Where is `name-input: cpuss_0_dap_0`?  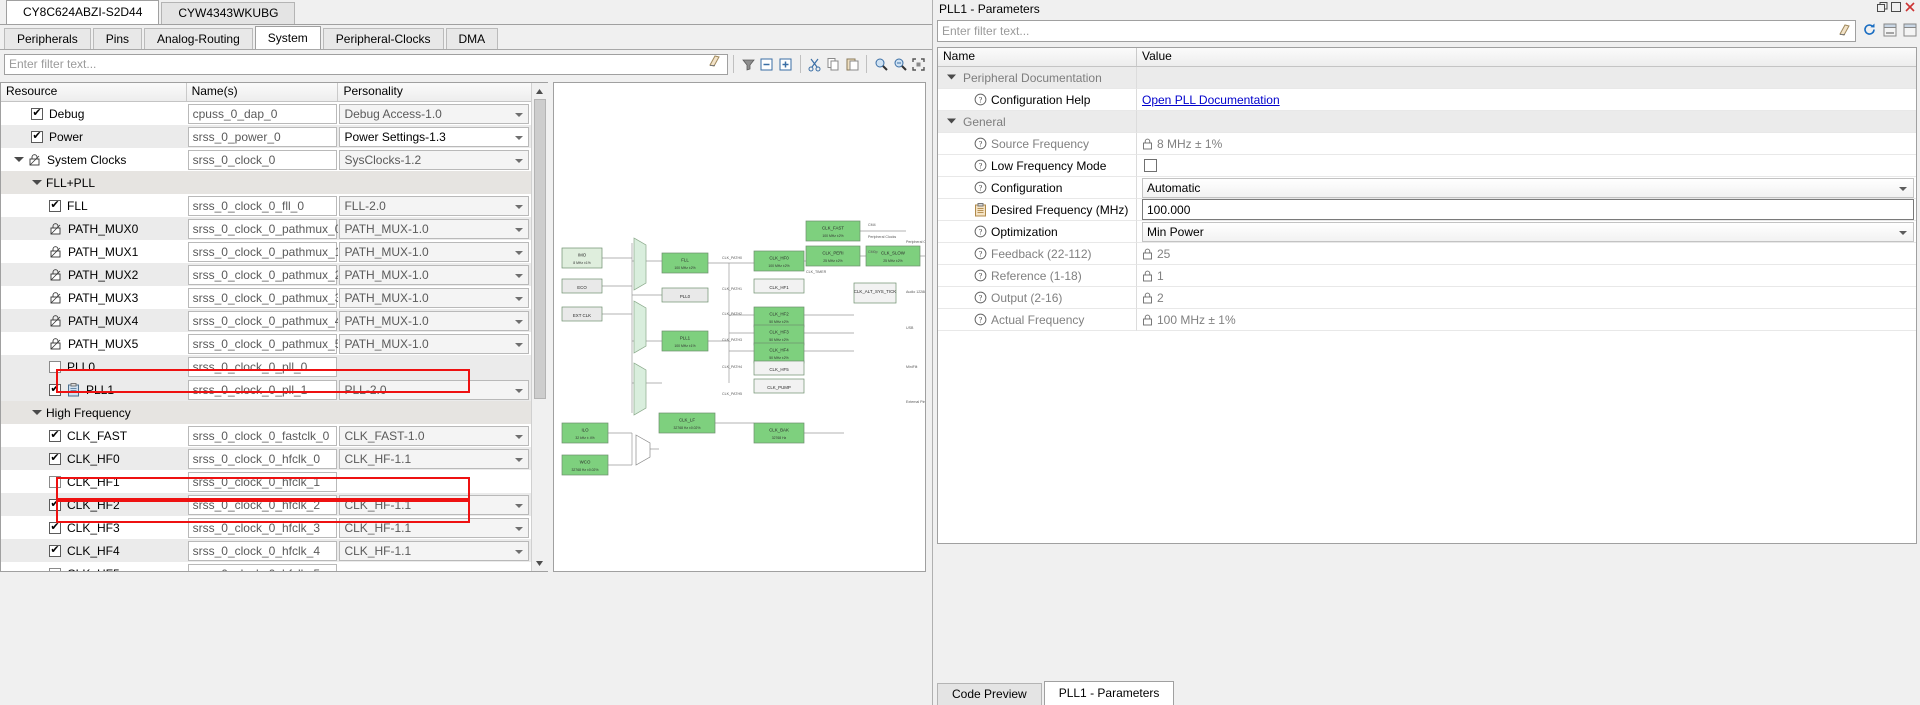
name-input: cpuss_0_dap_0 is located at coordinates (262, 113).